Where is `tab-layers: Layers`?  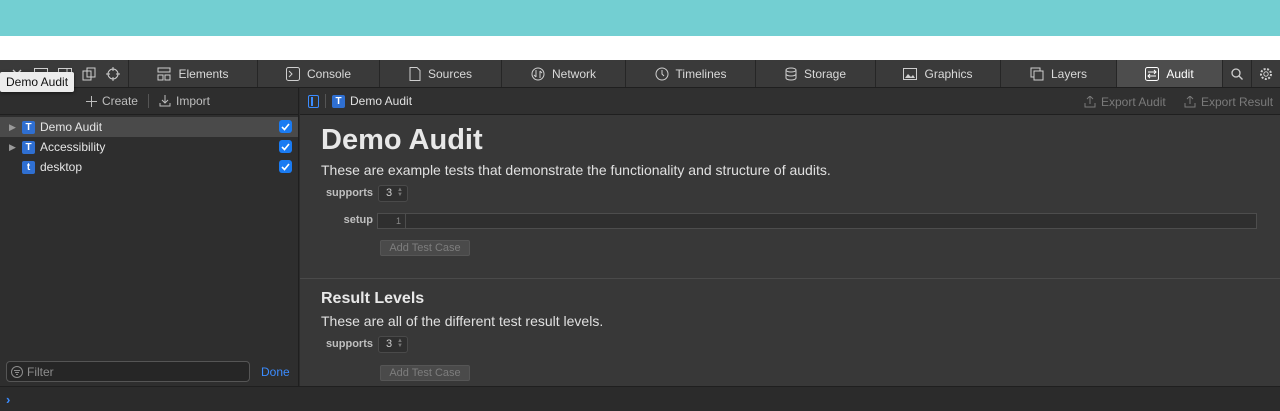 tab-layers: Layers is located at coordinates (1058, 73).